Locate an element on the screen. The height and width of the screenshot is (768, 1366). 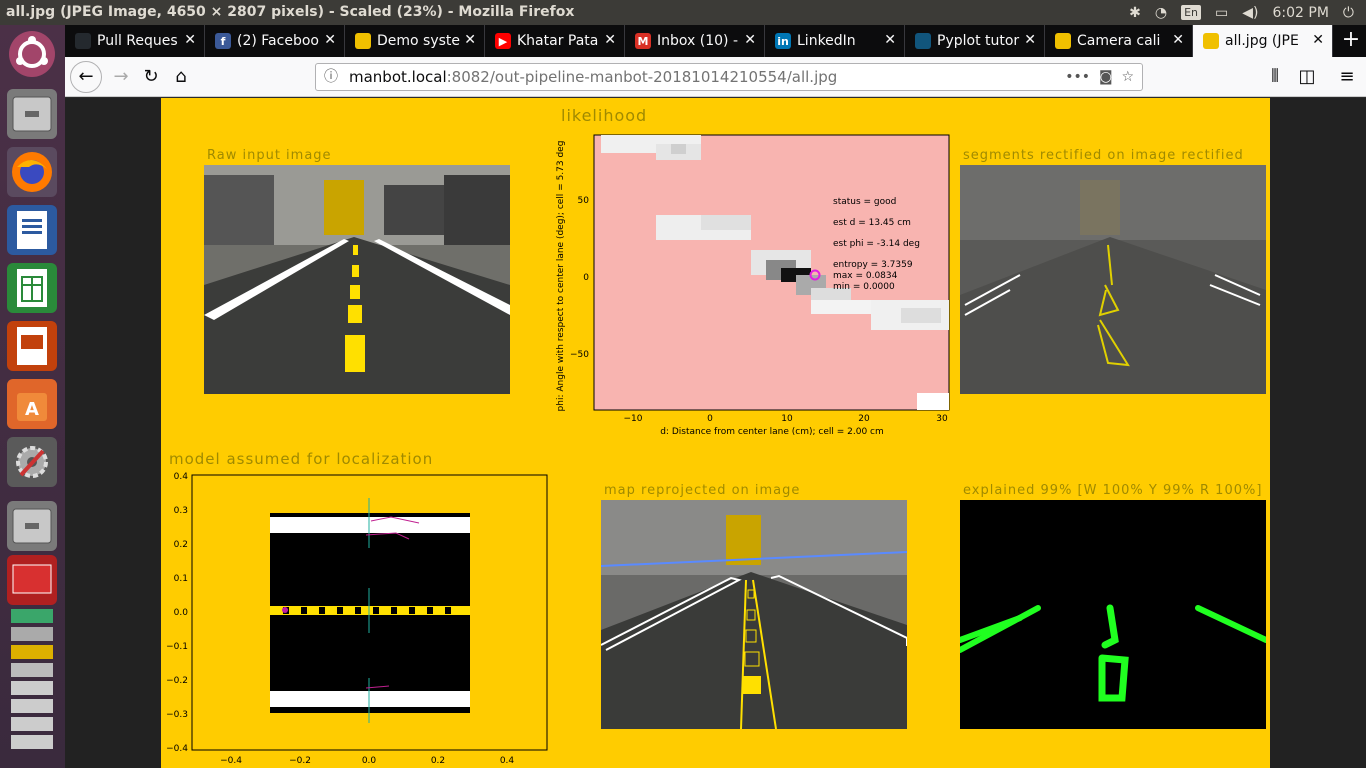
youtube-icon: ▶ is located at coordinates (503, 41).